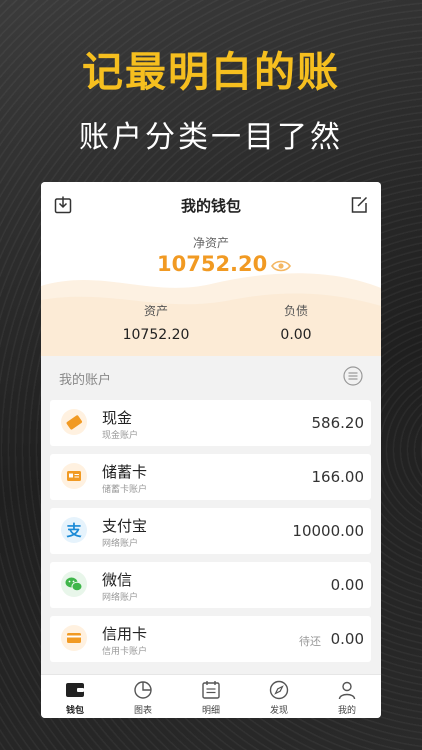  What do you see at coordinates (278, 711) in the screenshot?
I see `tab-label: 发现` at bounding box center [278, 711].